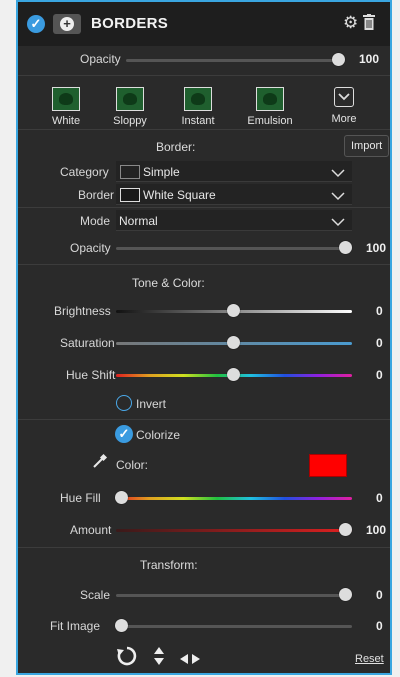 The width and height of the screenshot is (400, 677). I want to click on preset-instant: Instant, so click(198, 107).